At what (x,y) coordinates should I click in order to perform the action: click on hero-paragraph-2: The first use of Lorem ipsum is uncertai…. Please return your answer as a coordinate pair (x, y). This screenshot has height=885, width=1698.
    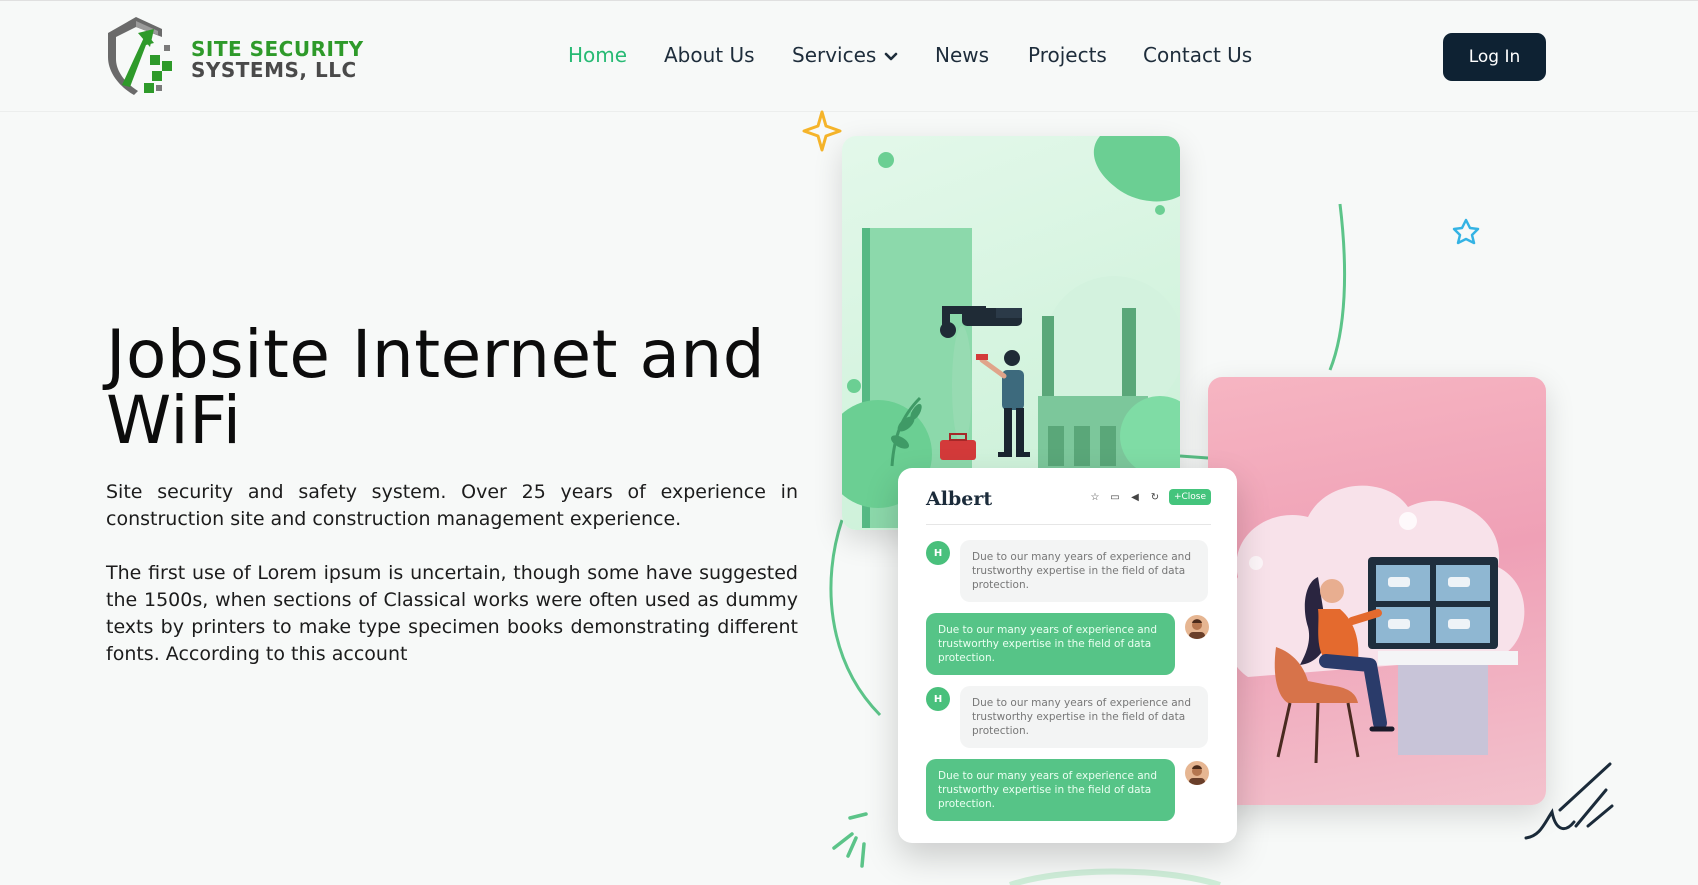
    Looking at the image, I should click on (452, 613).